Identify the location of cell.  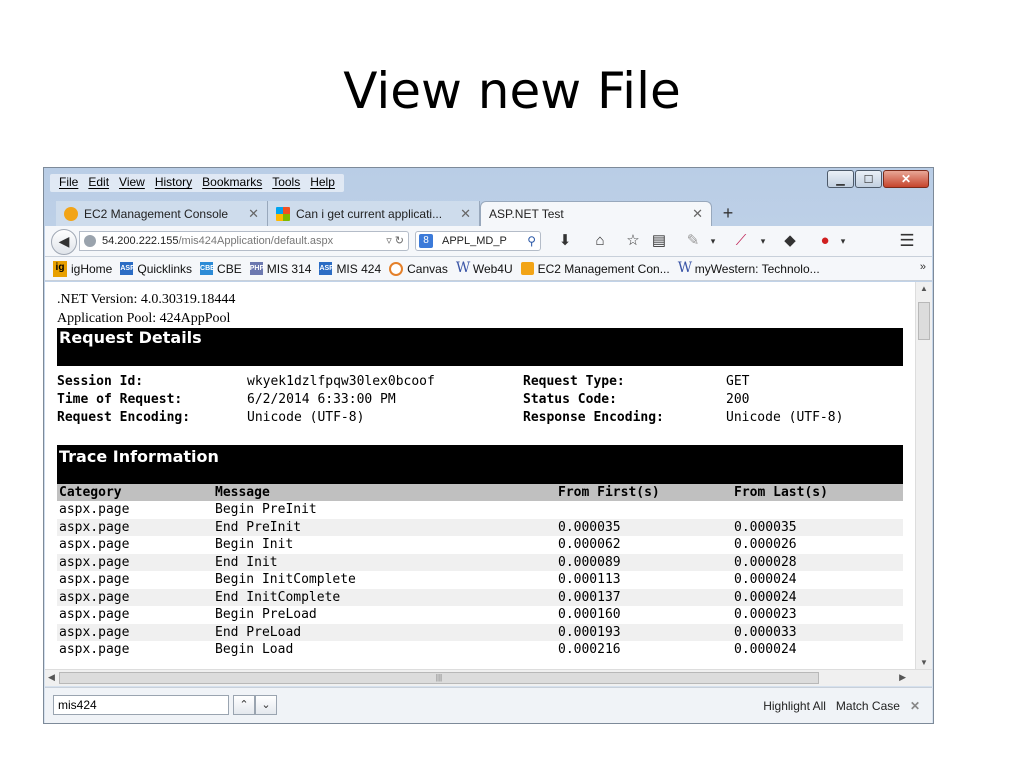
(817, 510).